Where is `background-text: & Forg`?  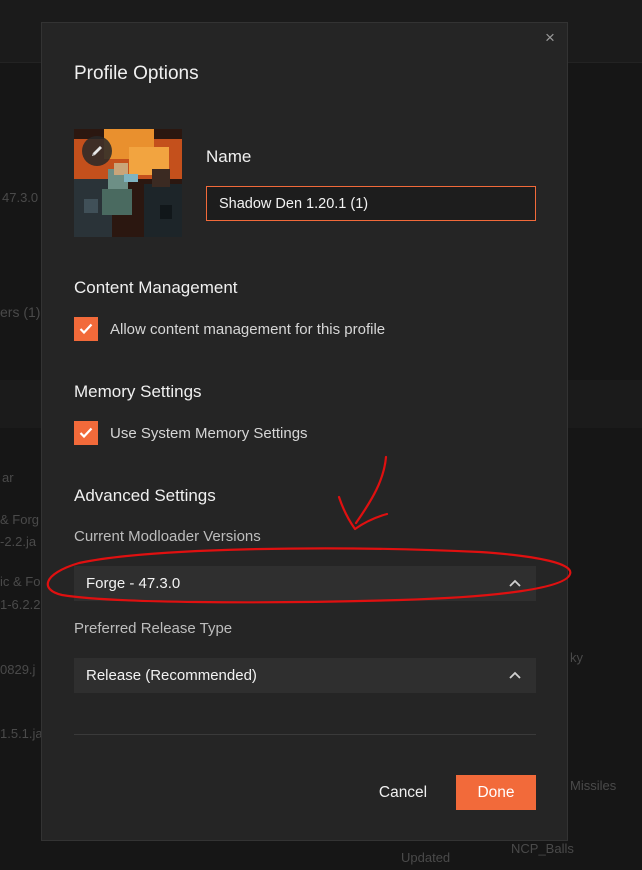 background-text: & Forg is located at coordinates (20, 519).